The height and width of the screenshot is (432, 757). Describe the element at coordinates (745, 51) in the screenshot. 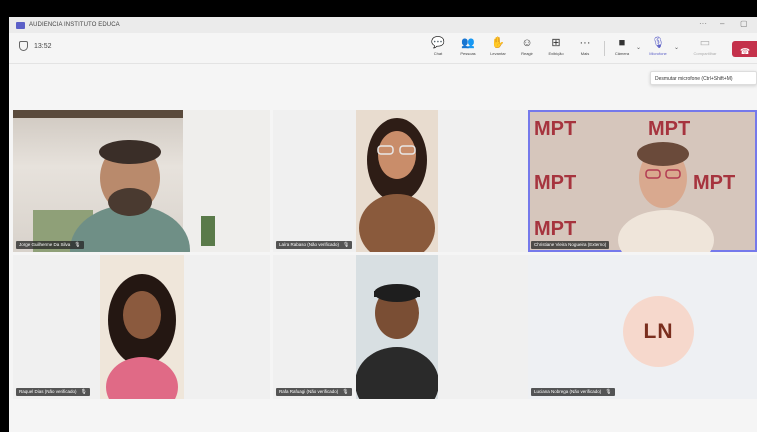

I see `phone-hangup-icon: ☎` at that location.